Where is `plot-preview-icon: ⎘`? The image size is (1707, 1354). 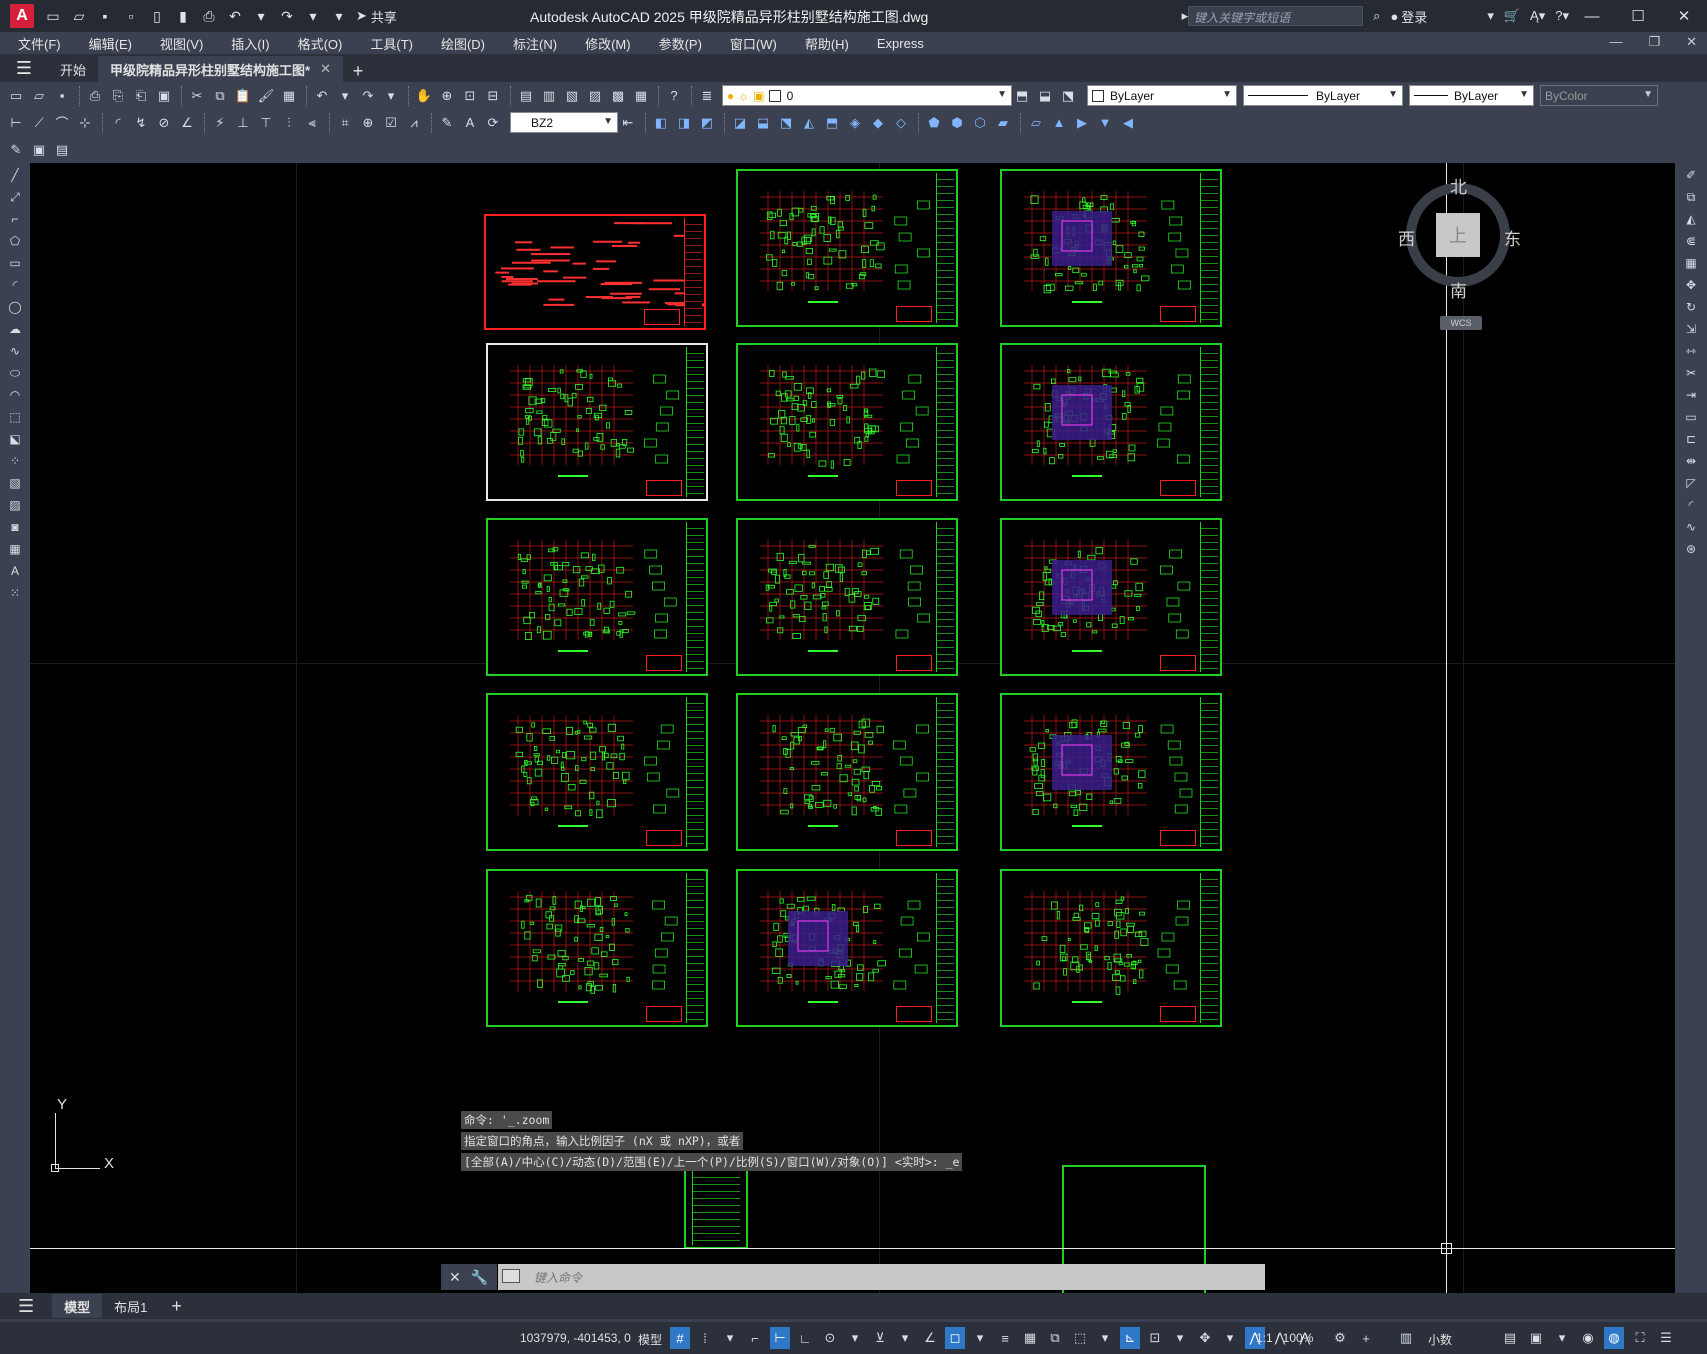 plot-preview-icon: ⎘ is located at coordinates (118, 96).